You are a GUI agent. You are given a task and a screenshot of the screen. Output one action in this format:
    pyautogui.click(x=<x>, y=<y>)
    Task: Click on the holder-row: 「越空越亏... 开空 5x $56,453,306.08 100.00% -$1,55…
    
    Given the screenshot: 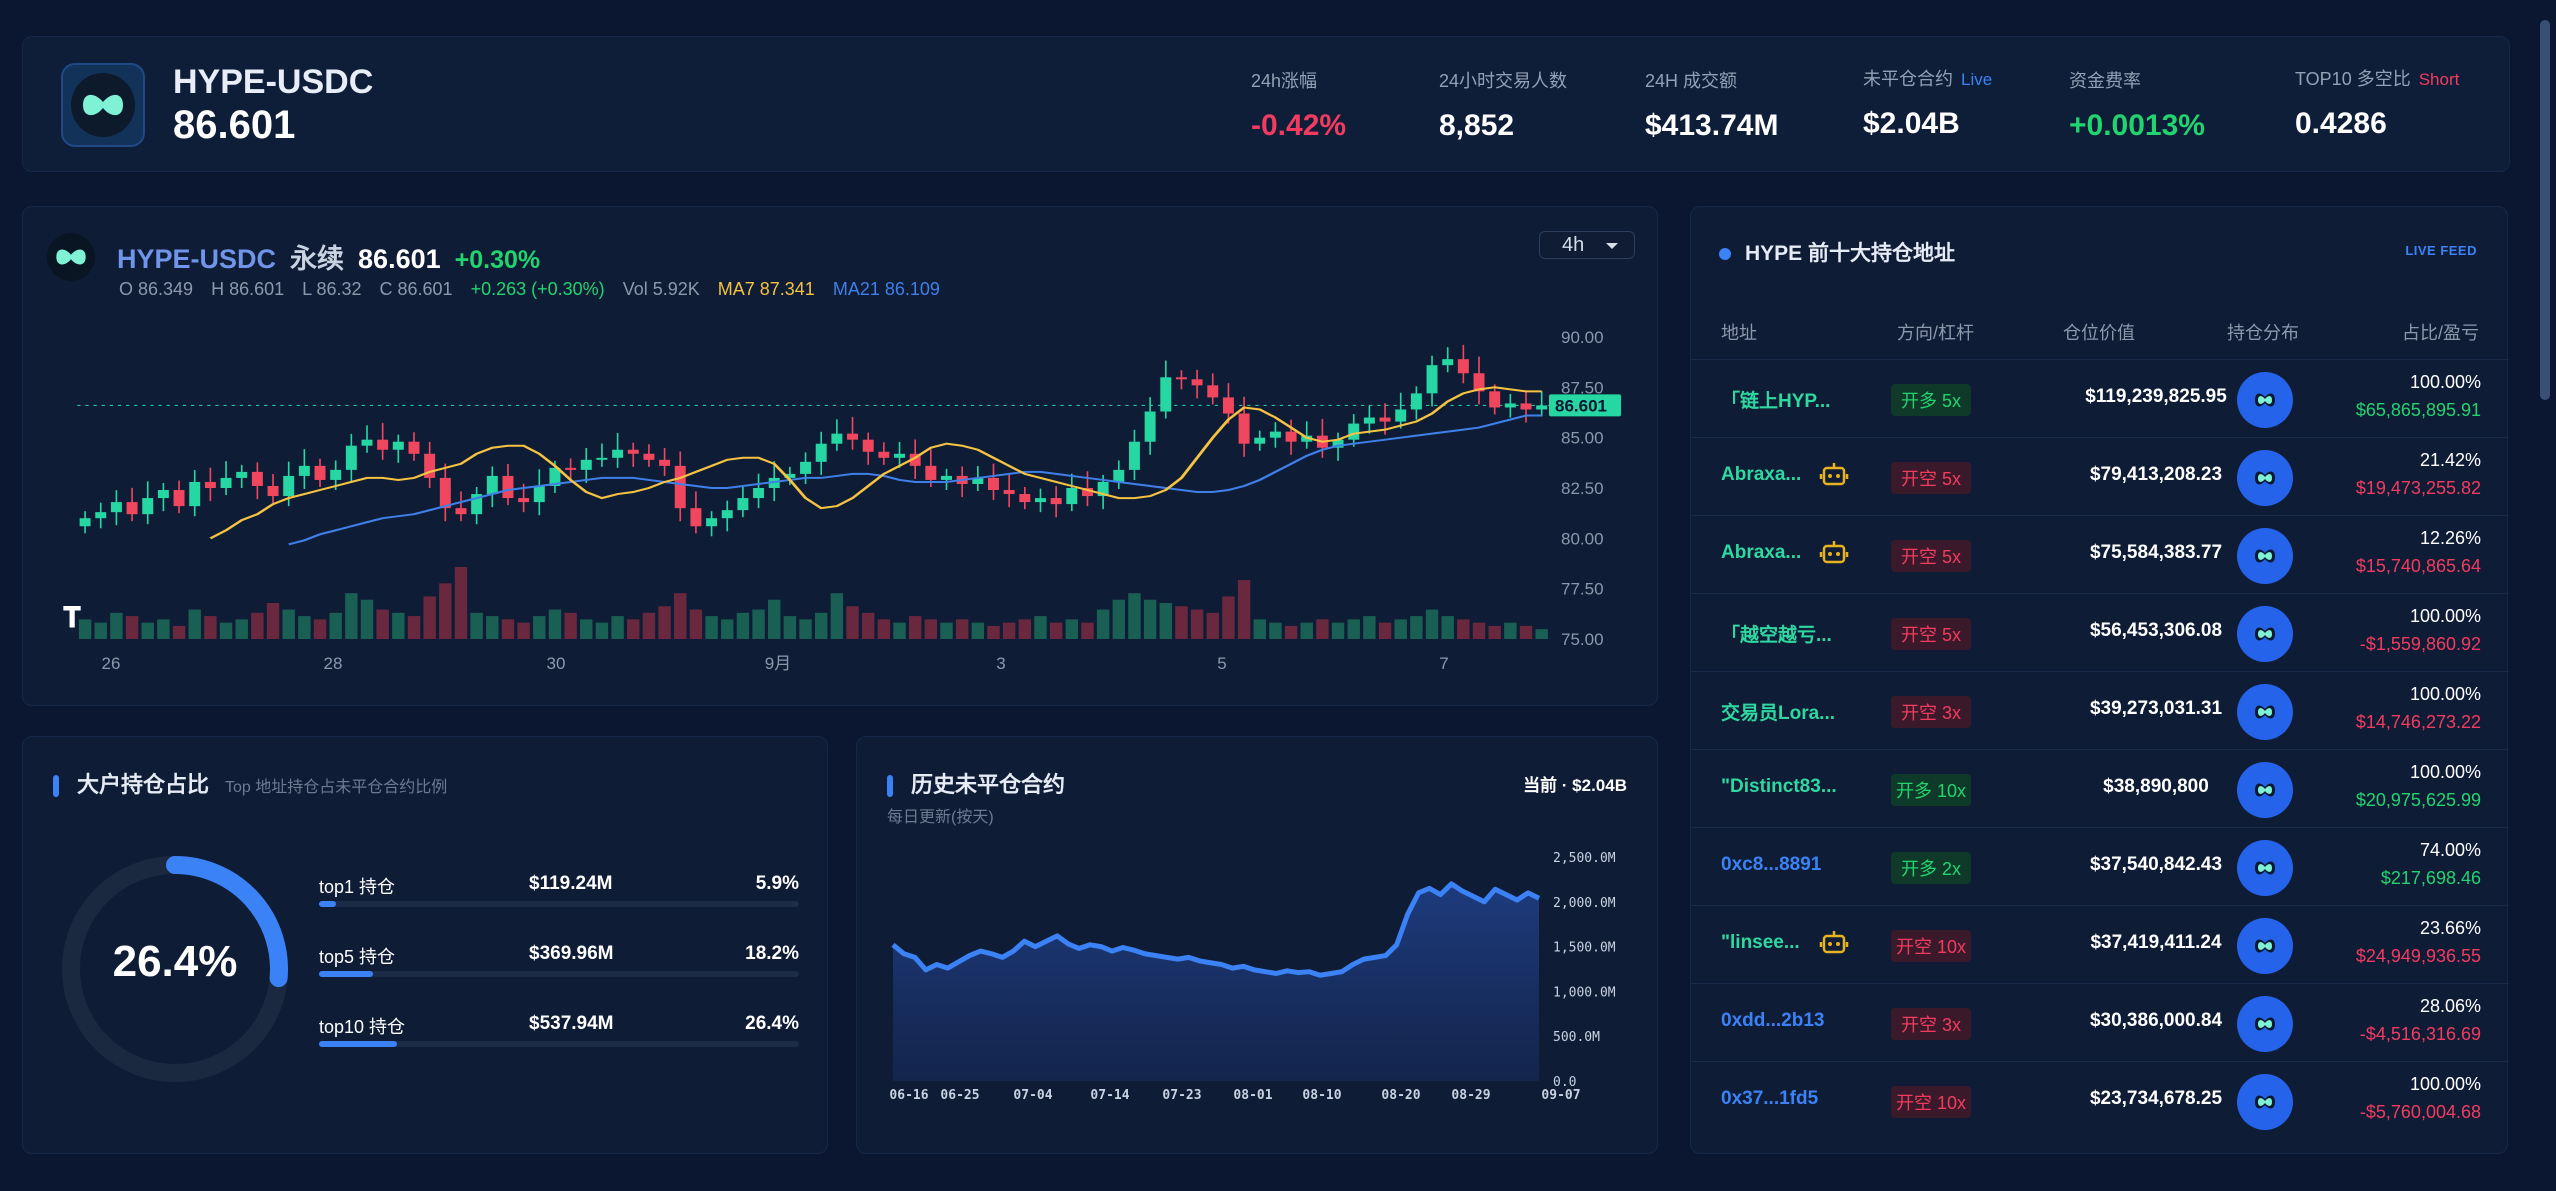 What is the action you would take?
    pyautogui.click(x=2100, y=632)
    